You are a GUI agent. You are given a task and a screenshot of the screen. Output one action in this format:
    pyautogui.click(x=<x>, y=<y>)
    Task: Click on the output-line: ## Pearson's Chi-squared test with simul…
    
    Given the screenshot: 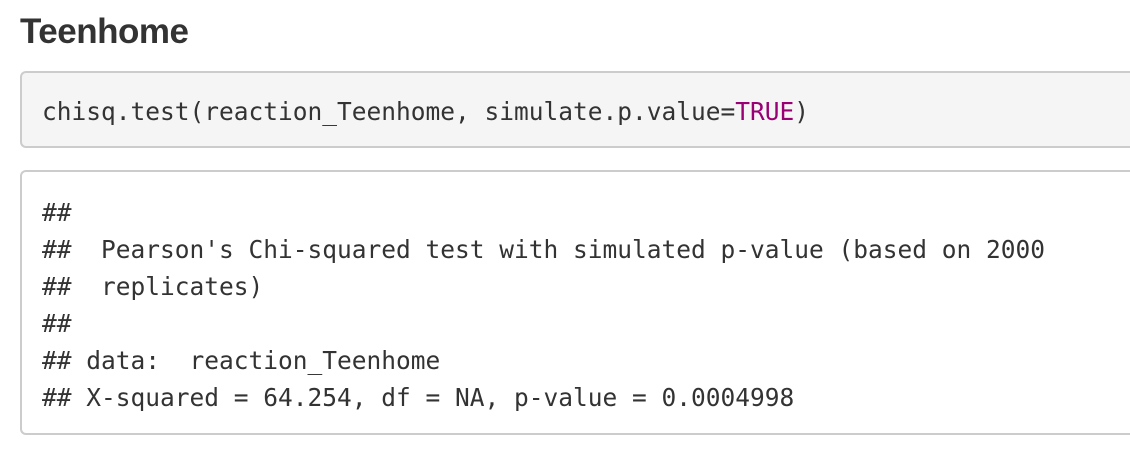 What is the action you would take?
    pyautogui.click(x=544, y=249)
    